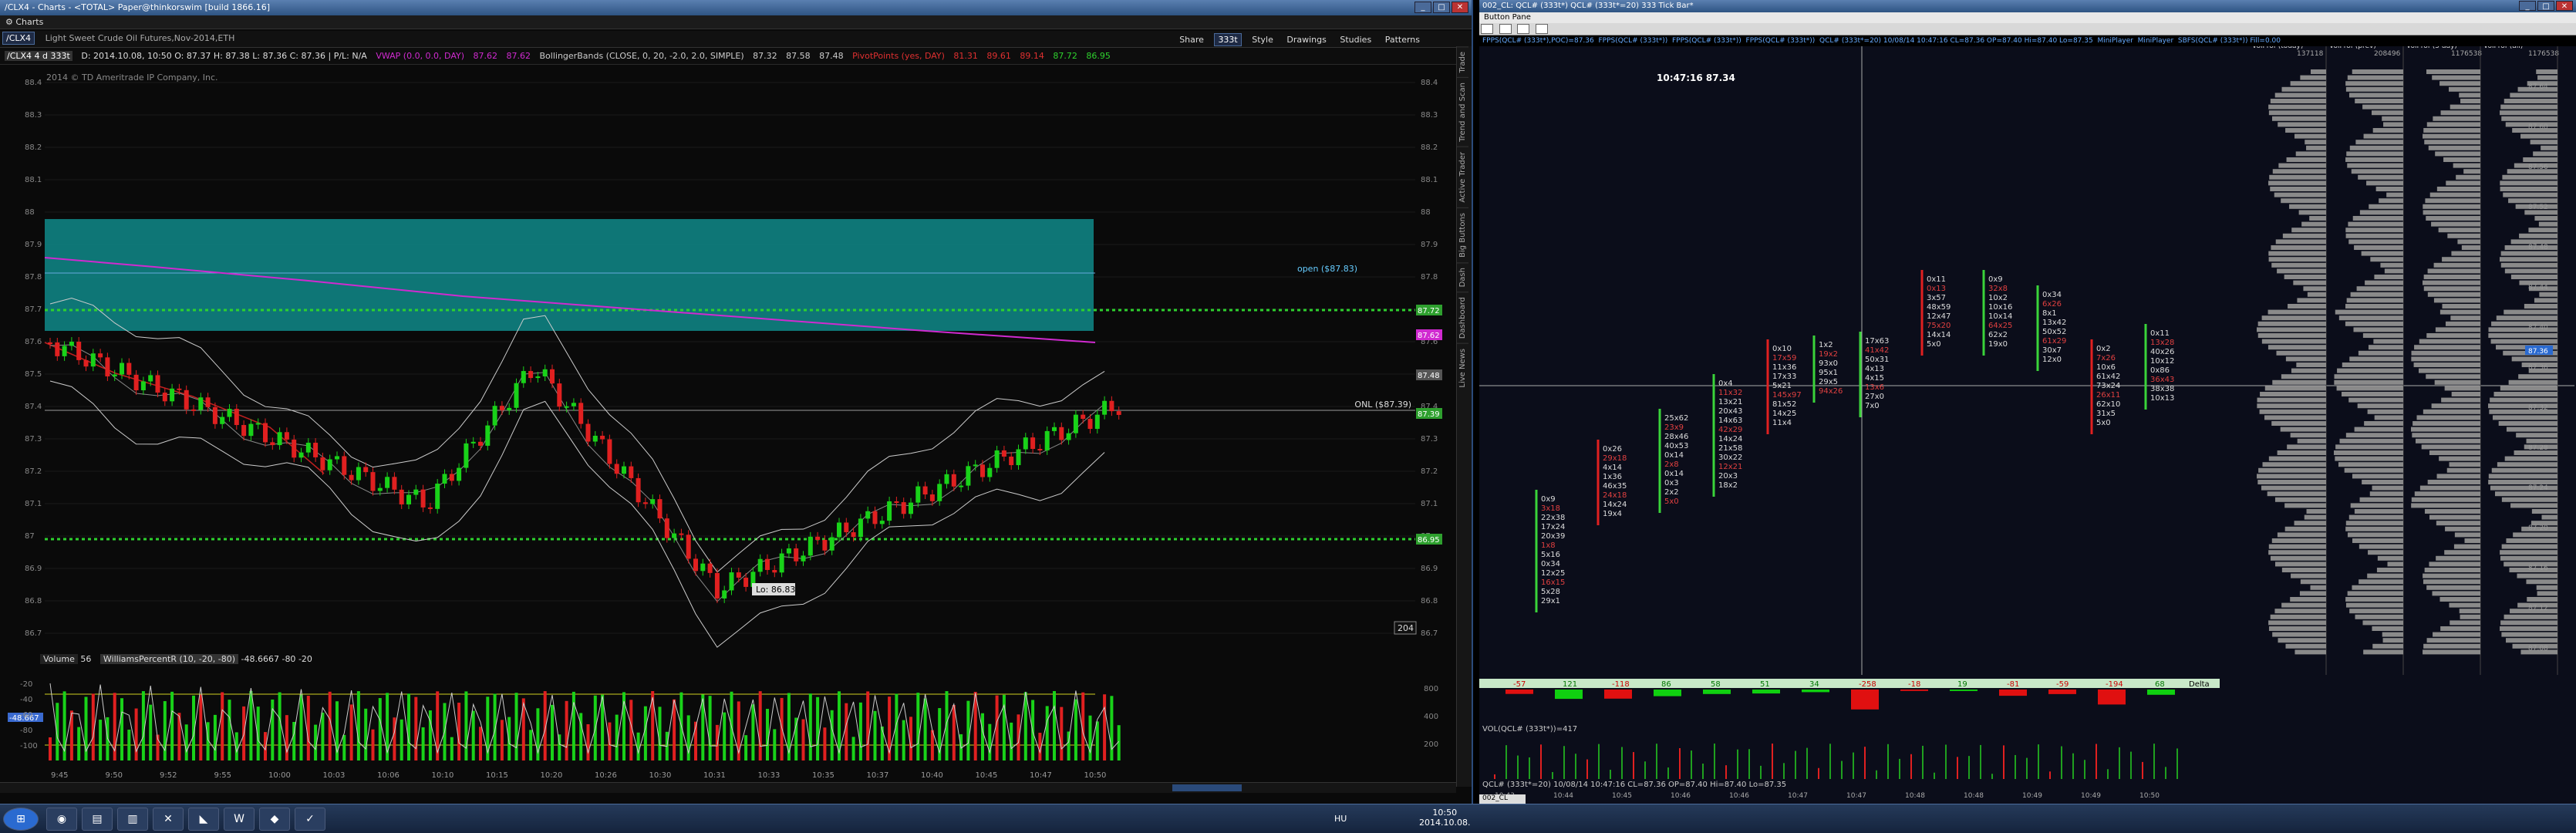  I want to click on studies-button: Studies, so click(1355, 39).